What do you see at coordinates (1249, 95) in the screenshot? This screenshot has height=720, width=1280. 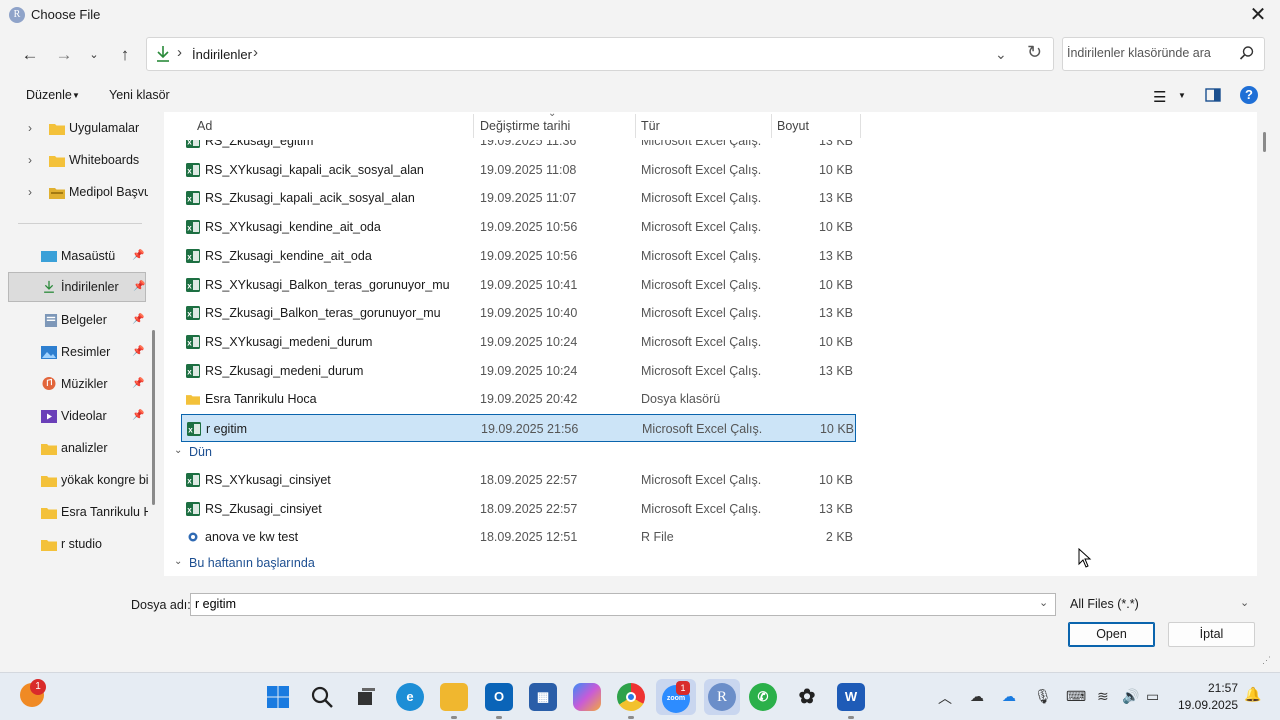 I see `help-icon: ?` at bounding box center [1249, 95].